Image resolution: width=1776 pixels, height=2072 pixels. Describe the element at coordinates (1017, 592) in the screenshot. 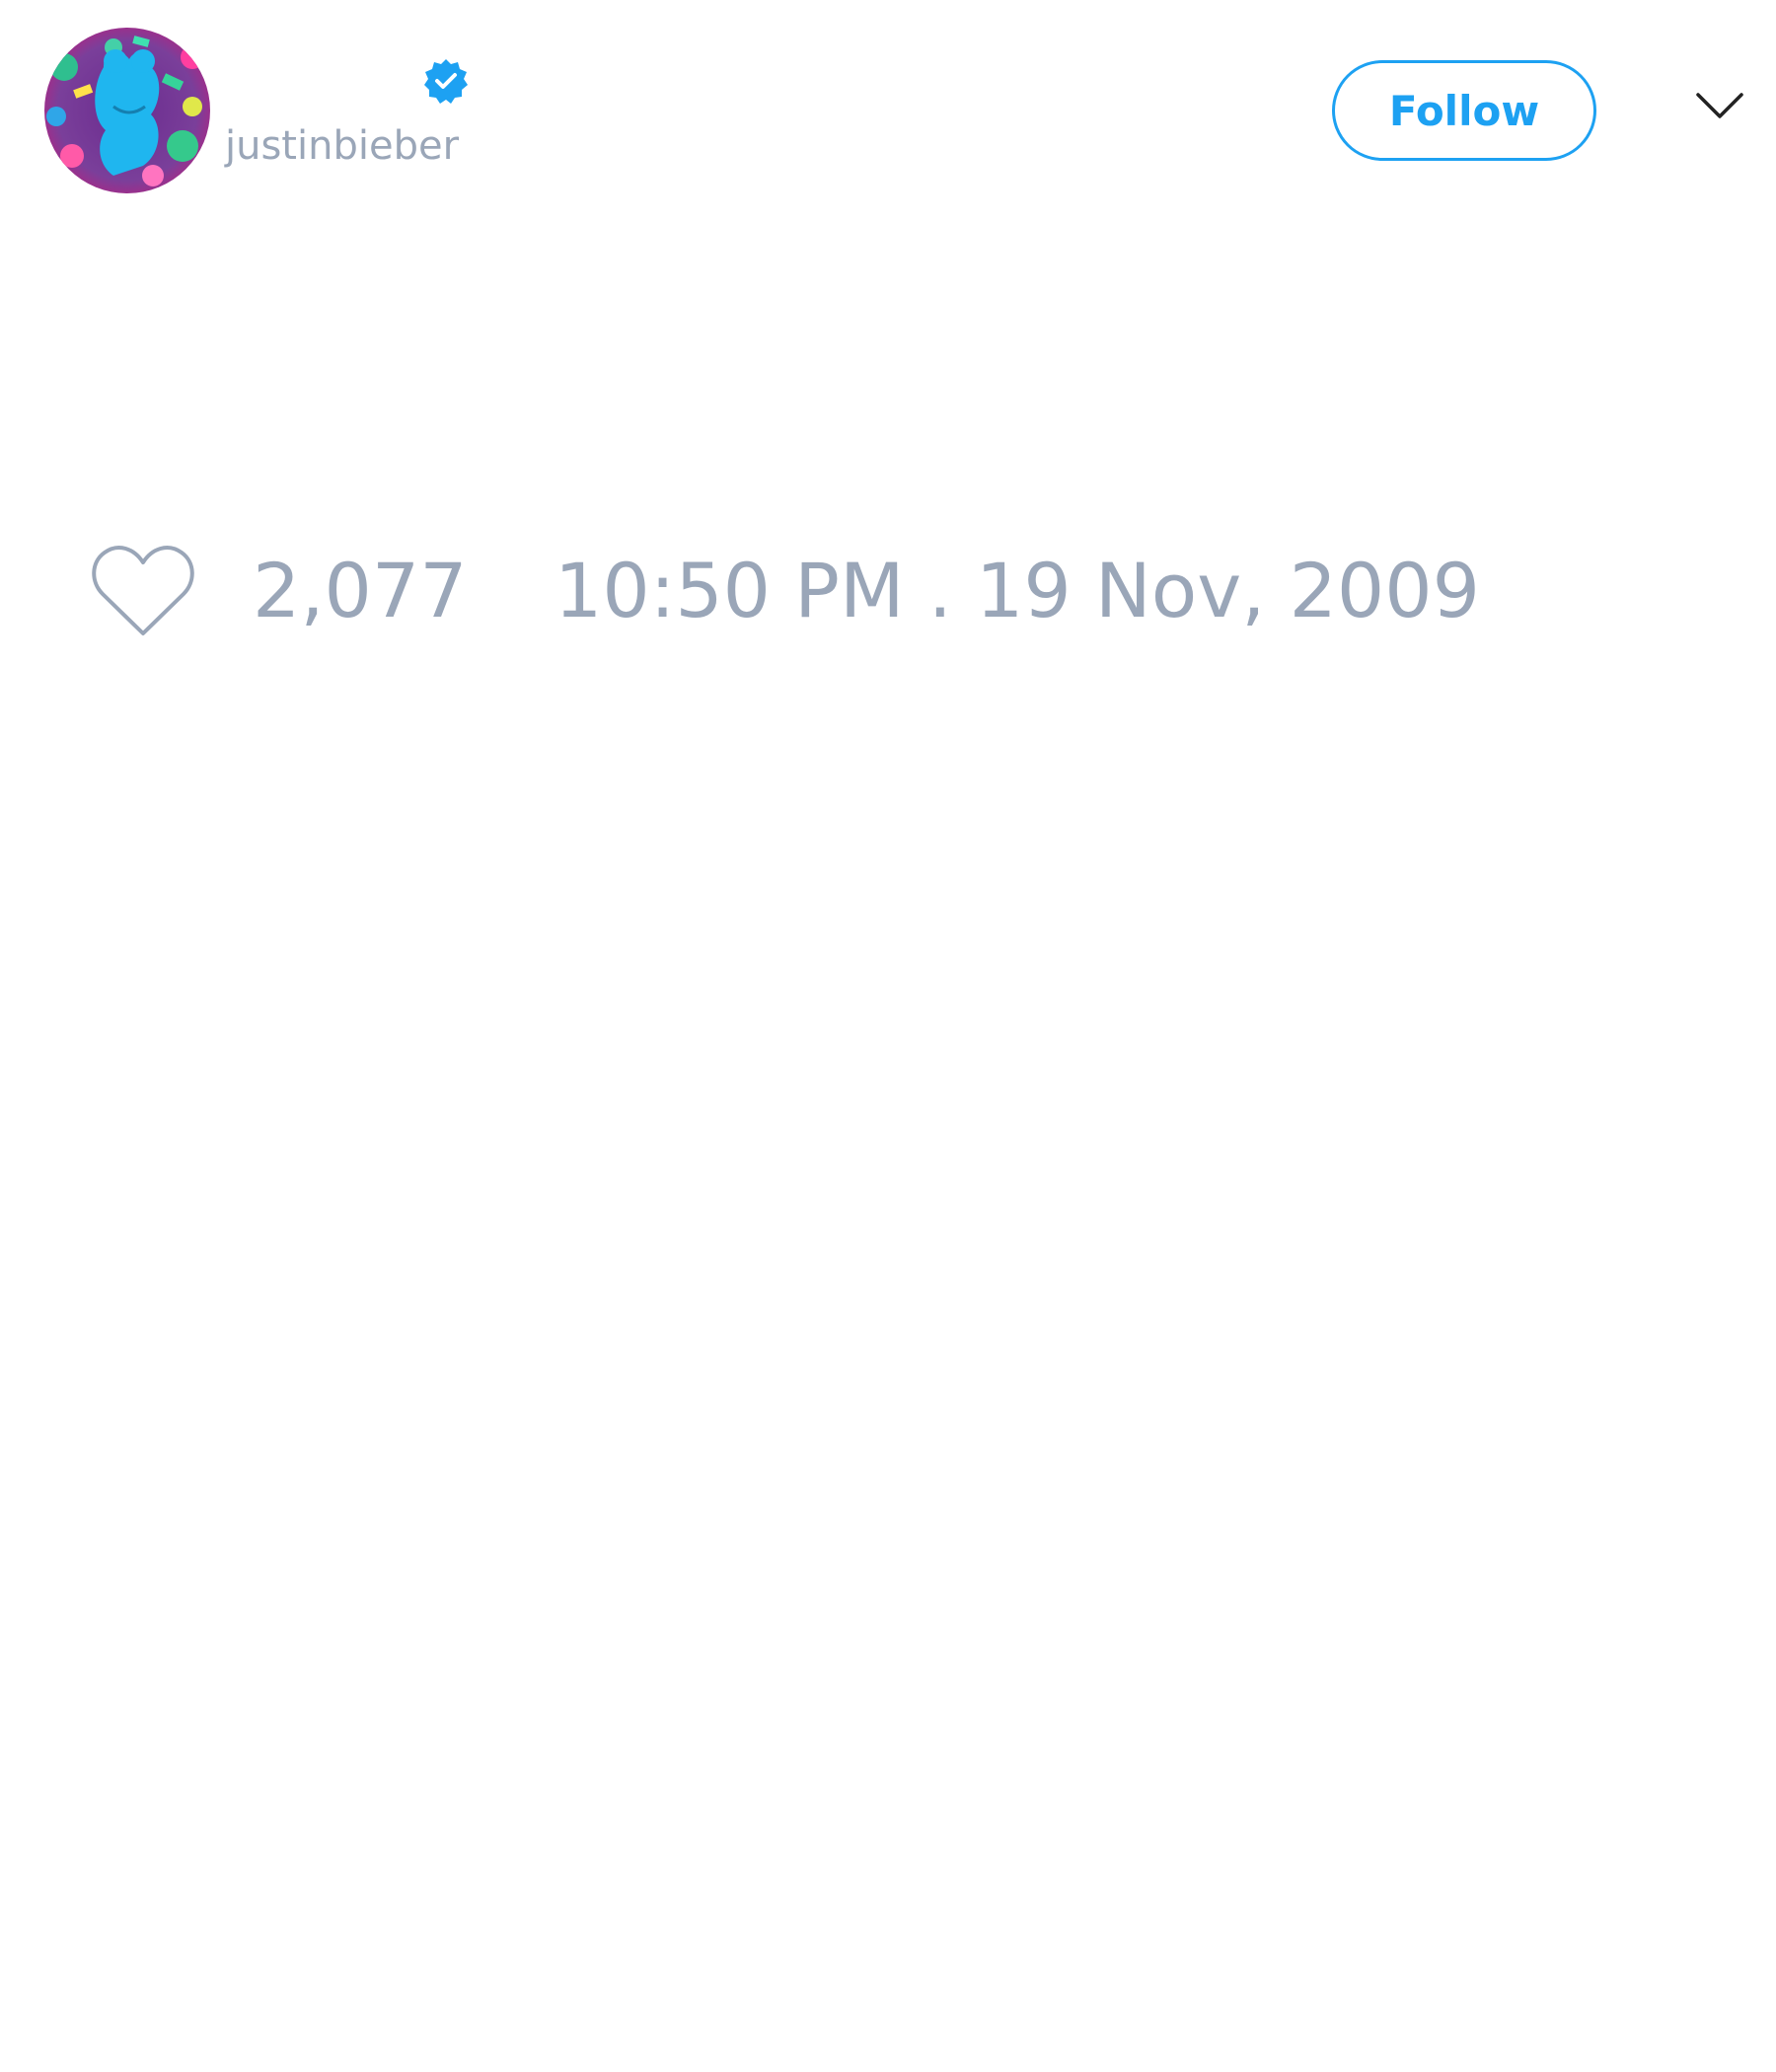

I see `tweet-timestamp: 10:50 PM . 19 Nov, 2009` at that location.